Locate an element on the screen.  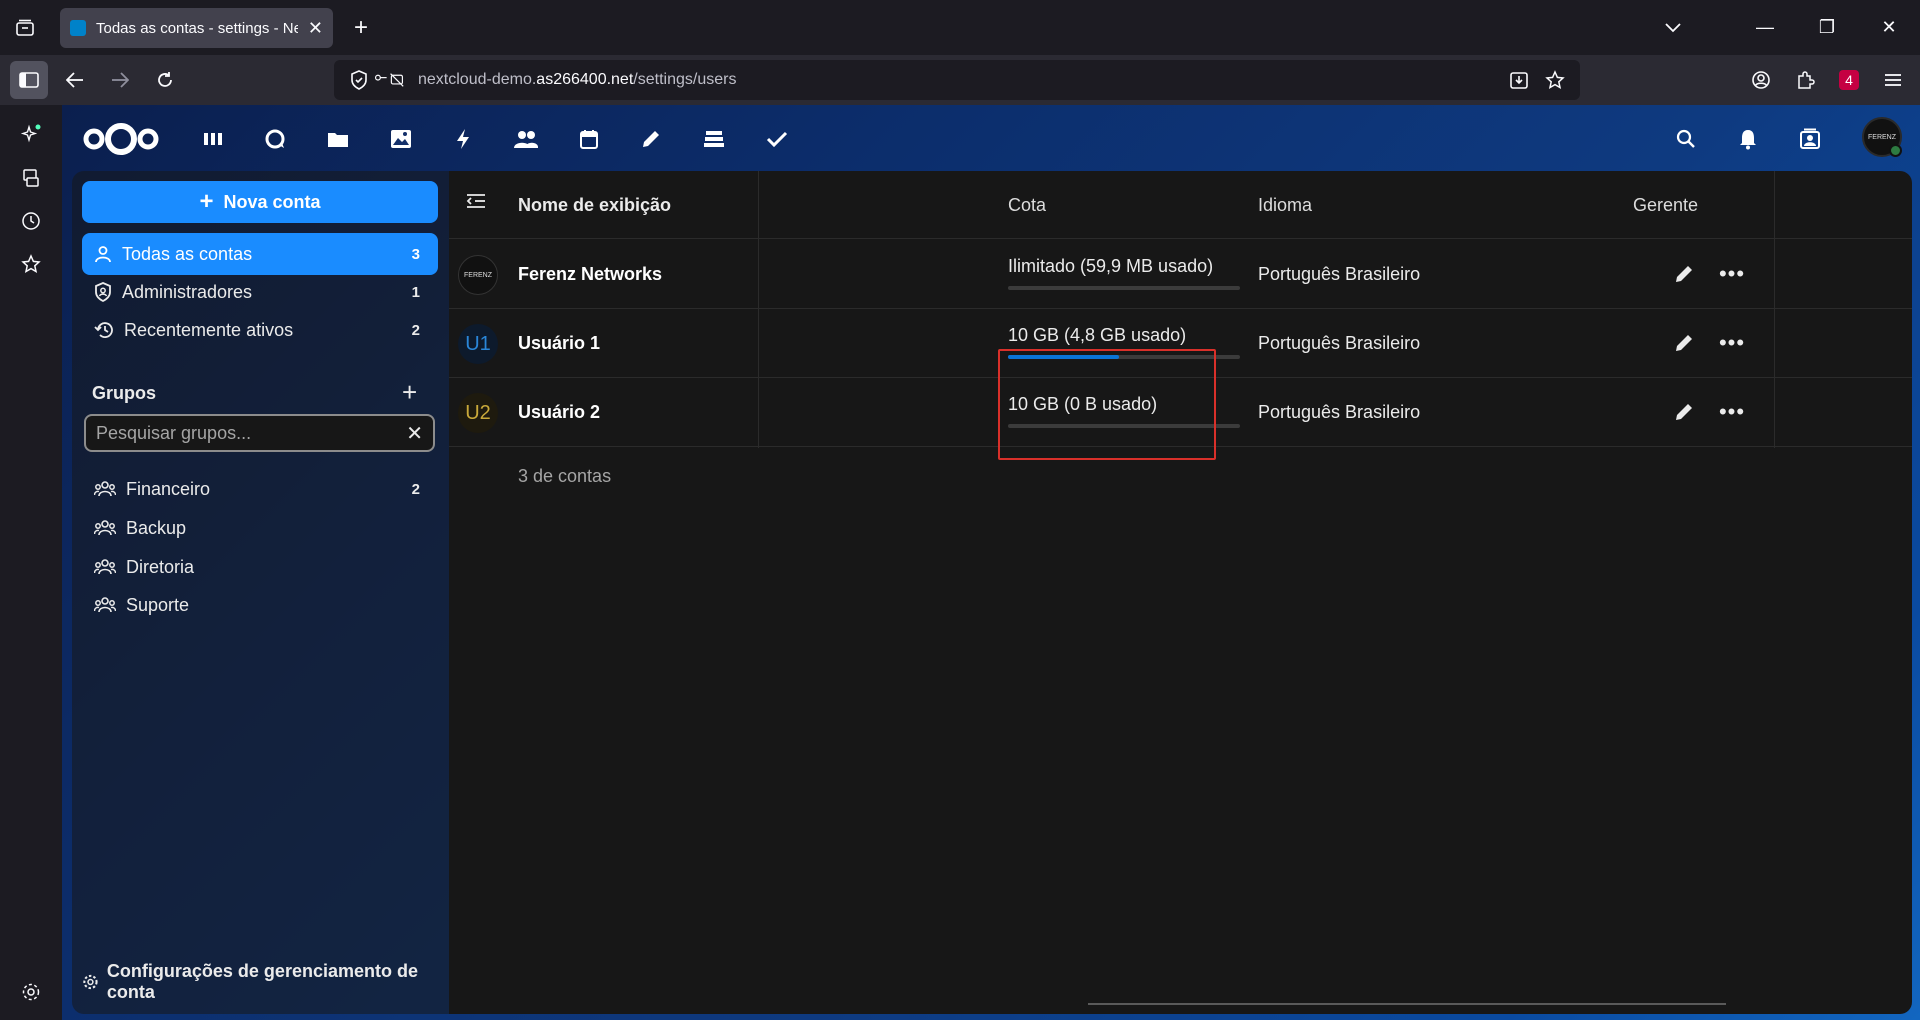
new-account-label: Nova conta is located at coordinates (272, 201).